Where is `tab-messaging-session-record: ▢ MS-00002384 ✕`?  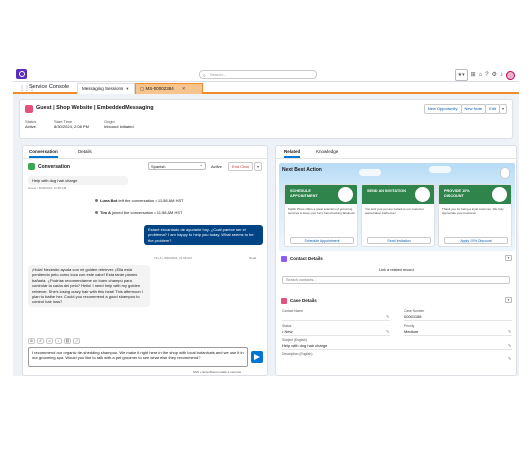 tab-messaging-session-record: ▢ MS-00002384 ✕ is located at coordinates (169, 88).